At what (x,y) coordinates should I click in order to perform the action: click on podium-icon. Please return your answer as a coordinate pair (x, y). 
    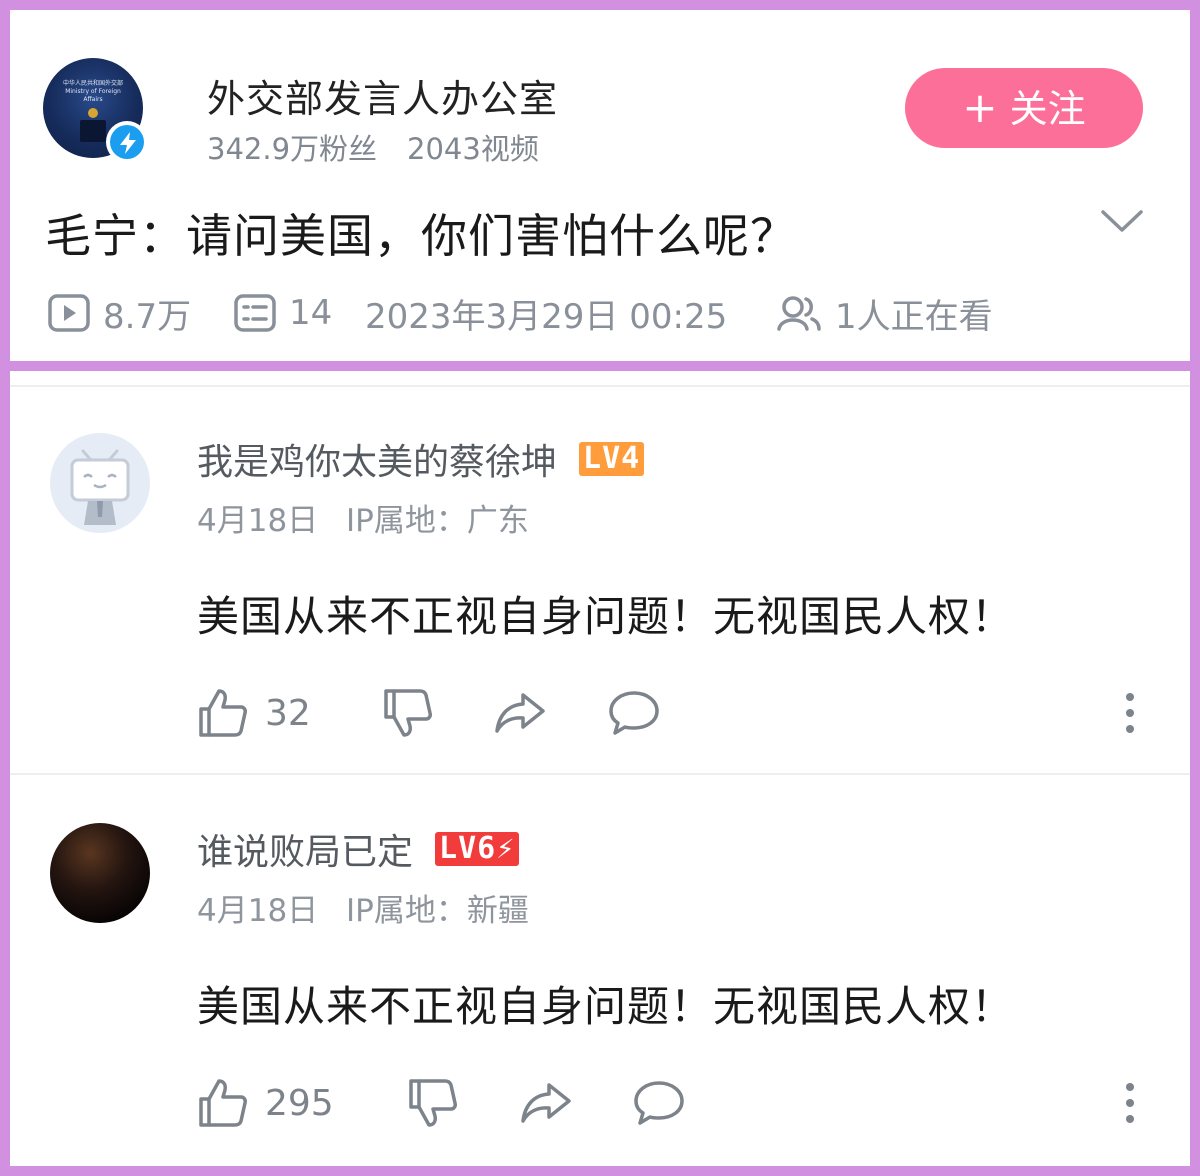
    Looking at the image, I should click on (93, 131).